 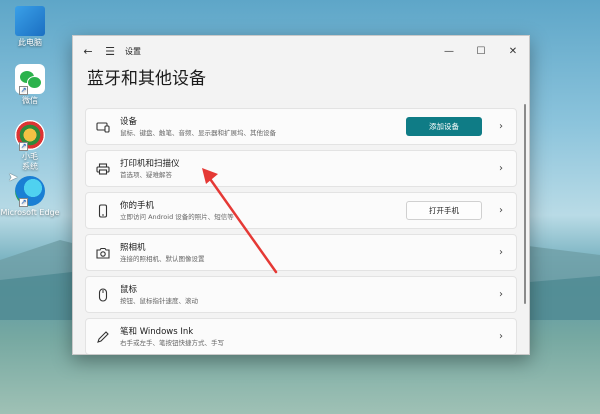 What do you see at coordinates (301, 294) in the screenshot?
I see `card-mouse: 鼠标 按钮、鼠标指针速度、滚动 ›` at bounding box center [301, 294].